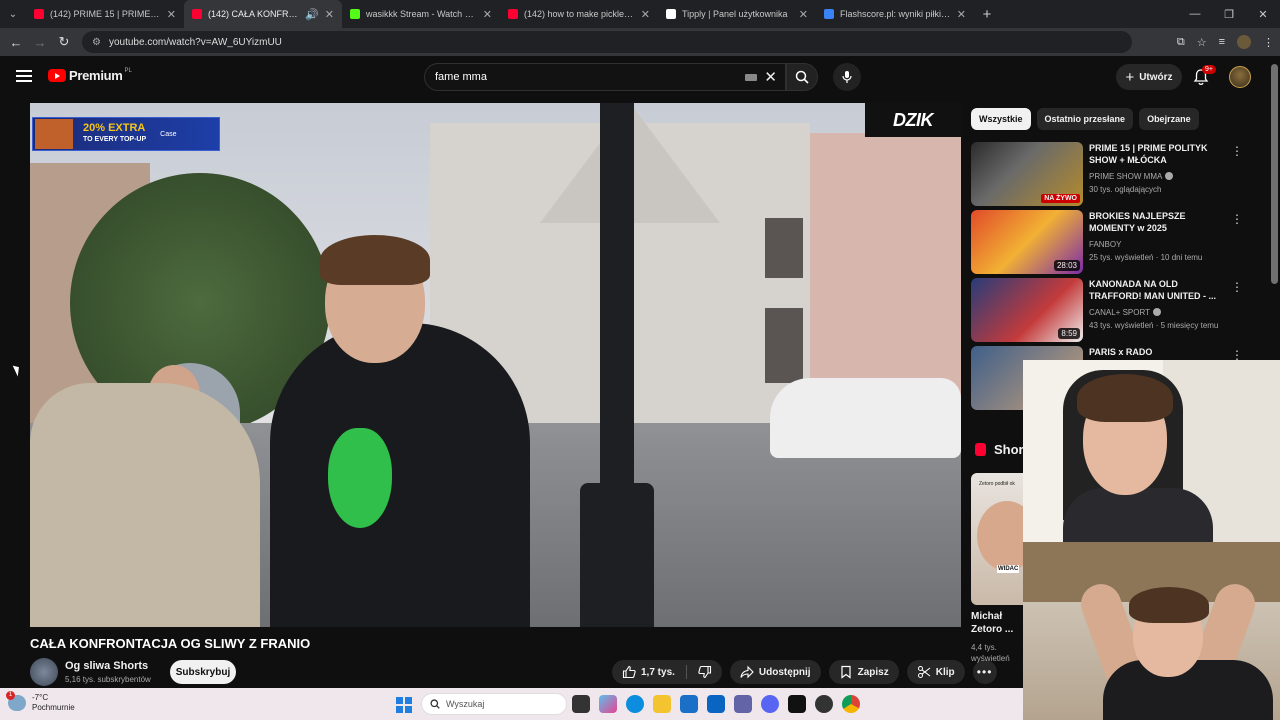 This screenshot has width=1280, height=720. What do you see at coordinates (1001, 119) in the screenshot?
I see `filter-chip: Wszystkie` at bounding box center [1001, 119].